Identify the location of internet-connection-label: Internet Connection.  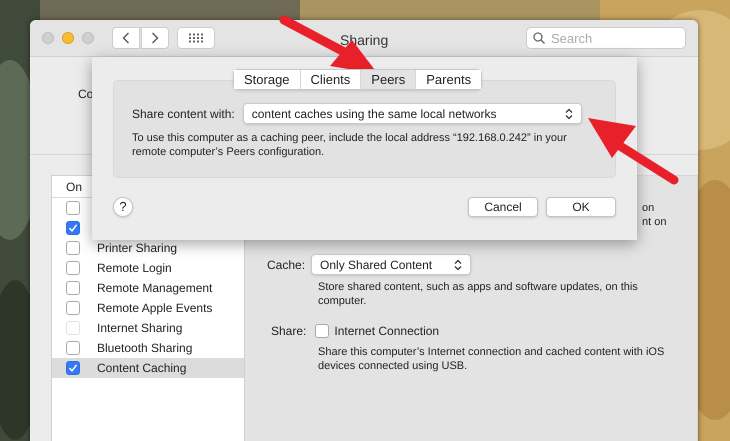
(387, 331).